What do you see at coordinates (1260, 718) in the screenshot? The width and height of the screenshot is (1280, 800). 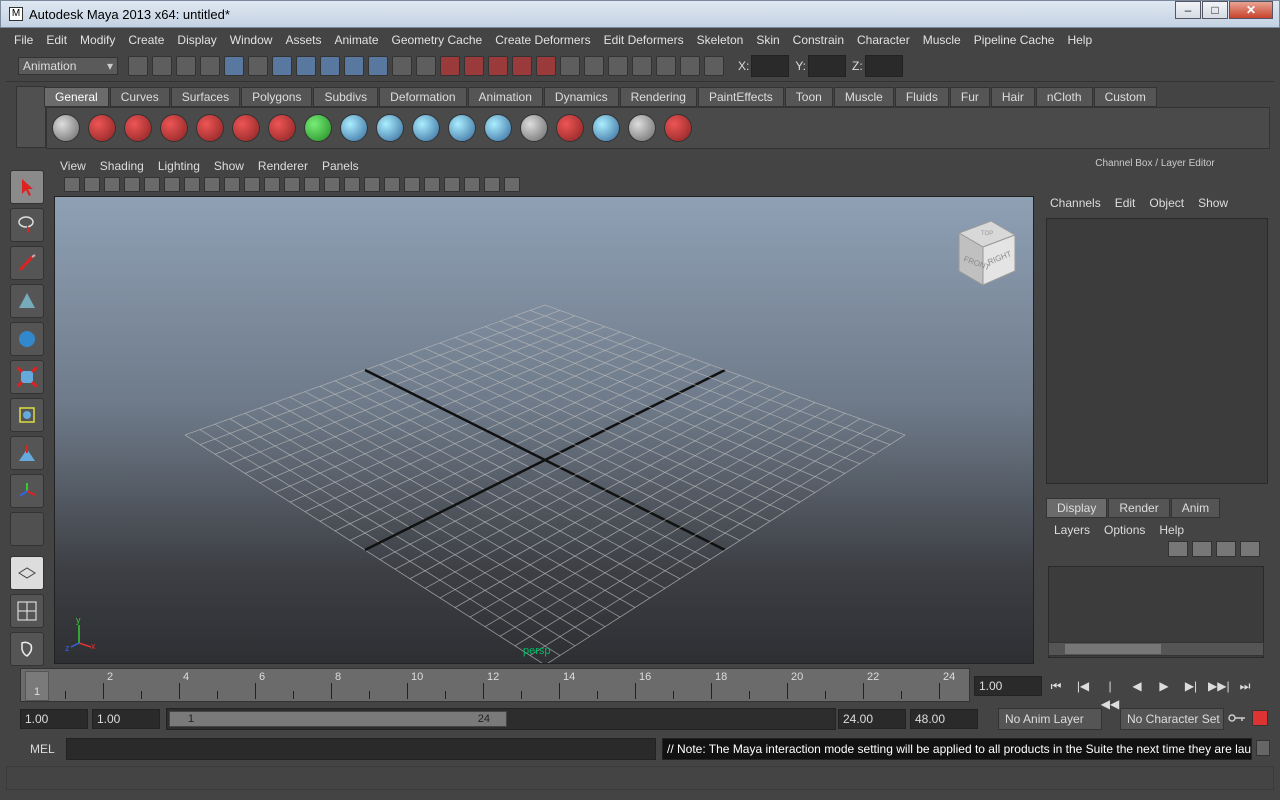 I see `animation-preferences-icon` at bounding box center [1260, 718].